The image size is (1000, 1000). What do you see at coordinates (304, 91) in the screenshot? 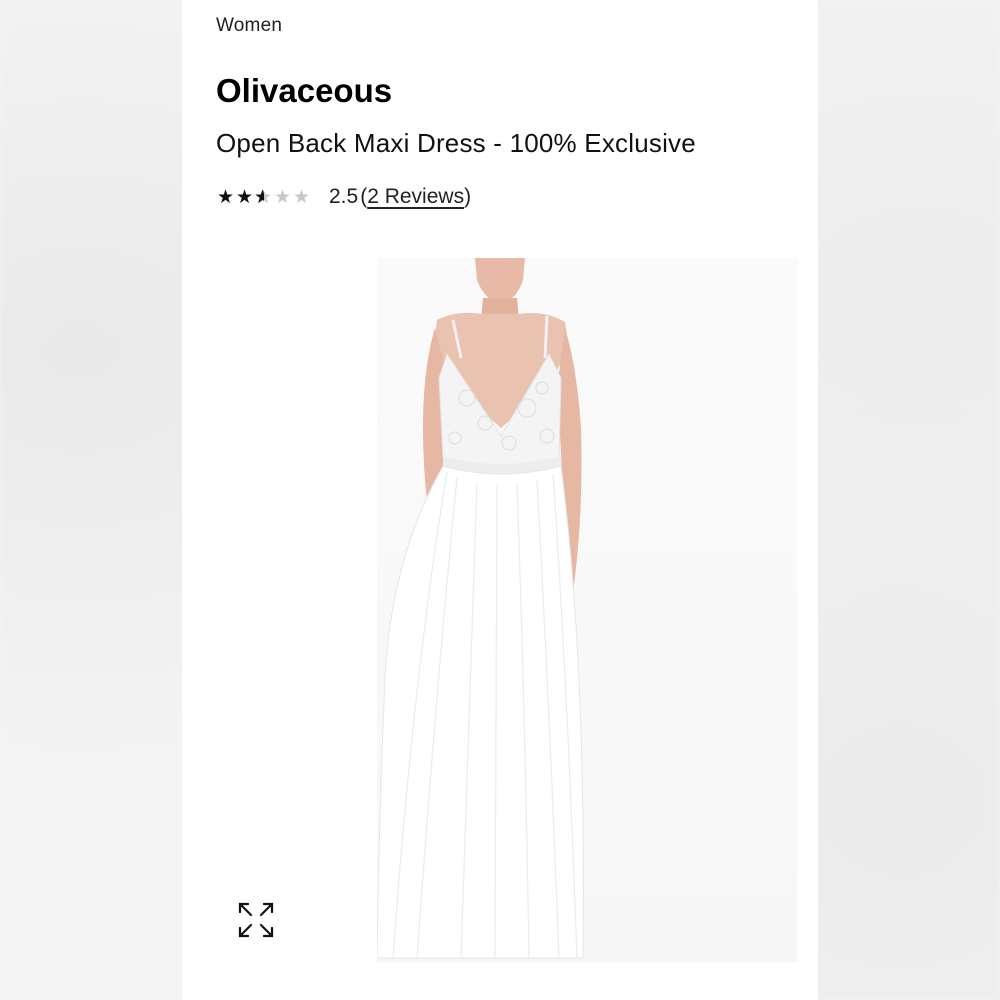
I see `brand-name: Olivaceous` at bounding box center [304, 91].